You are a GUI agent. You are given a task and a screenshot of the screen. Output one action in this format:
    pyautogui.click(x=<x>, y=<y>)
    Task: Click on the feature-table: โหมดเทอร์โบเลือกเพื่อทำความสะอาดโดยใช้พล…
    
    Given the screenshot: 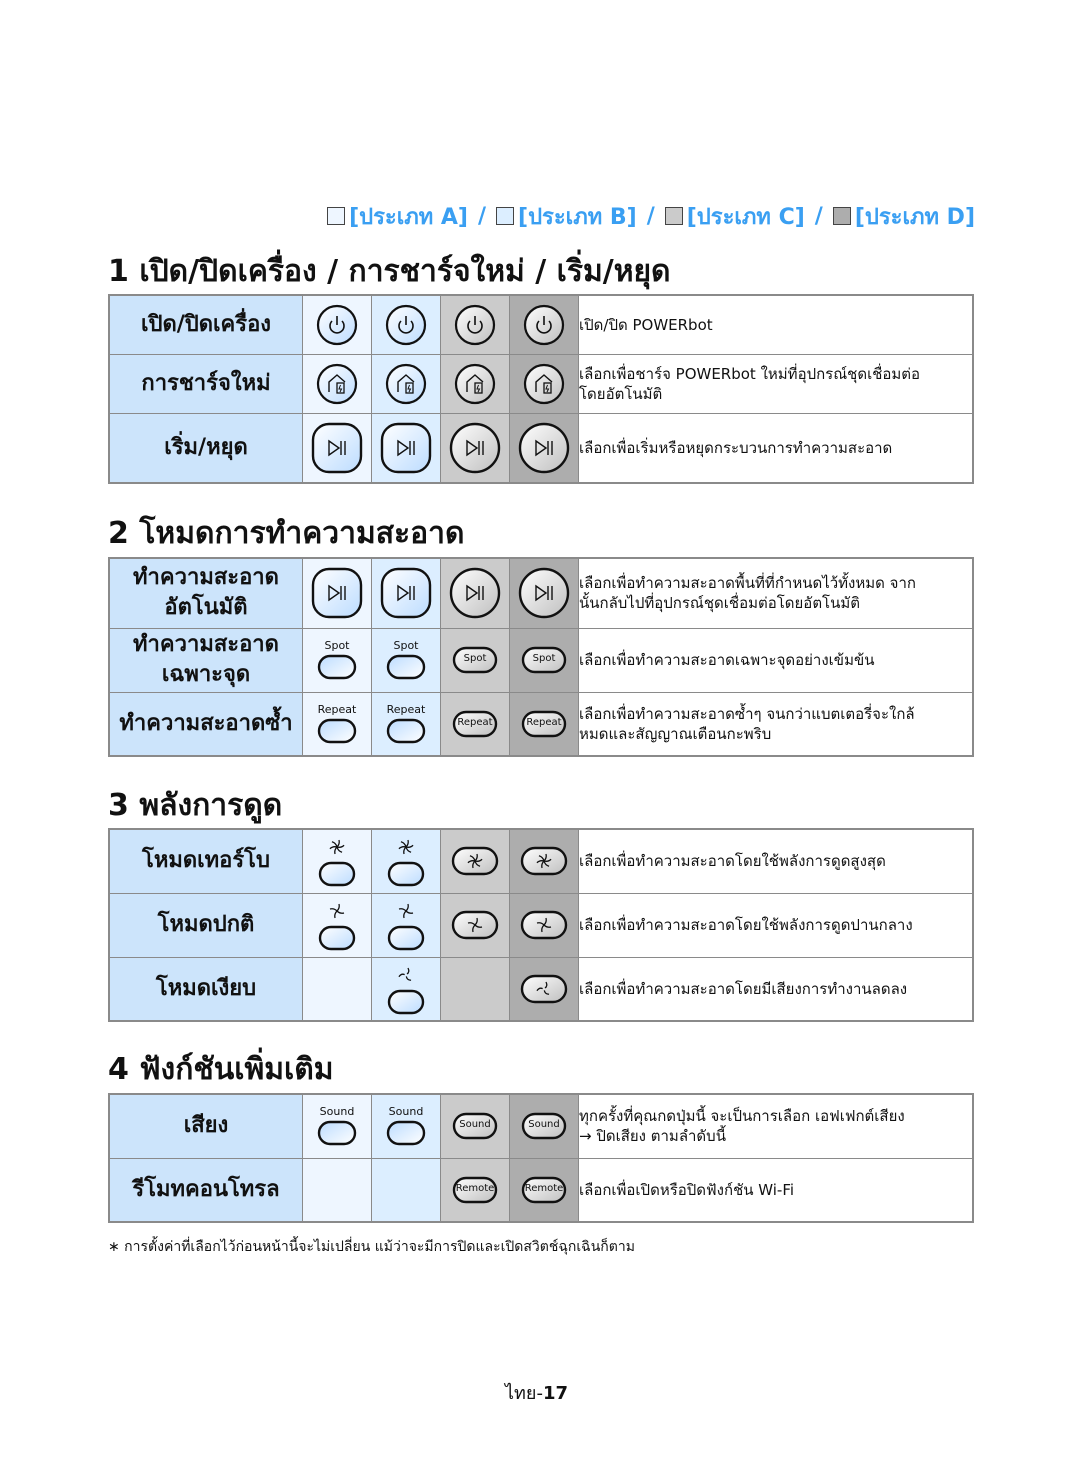 What is the action you would take?
    pyautogui.click(x=541, y=925)
    